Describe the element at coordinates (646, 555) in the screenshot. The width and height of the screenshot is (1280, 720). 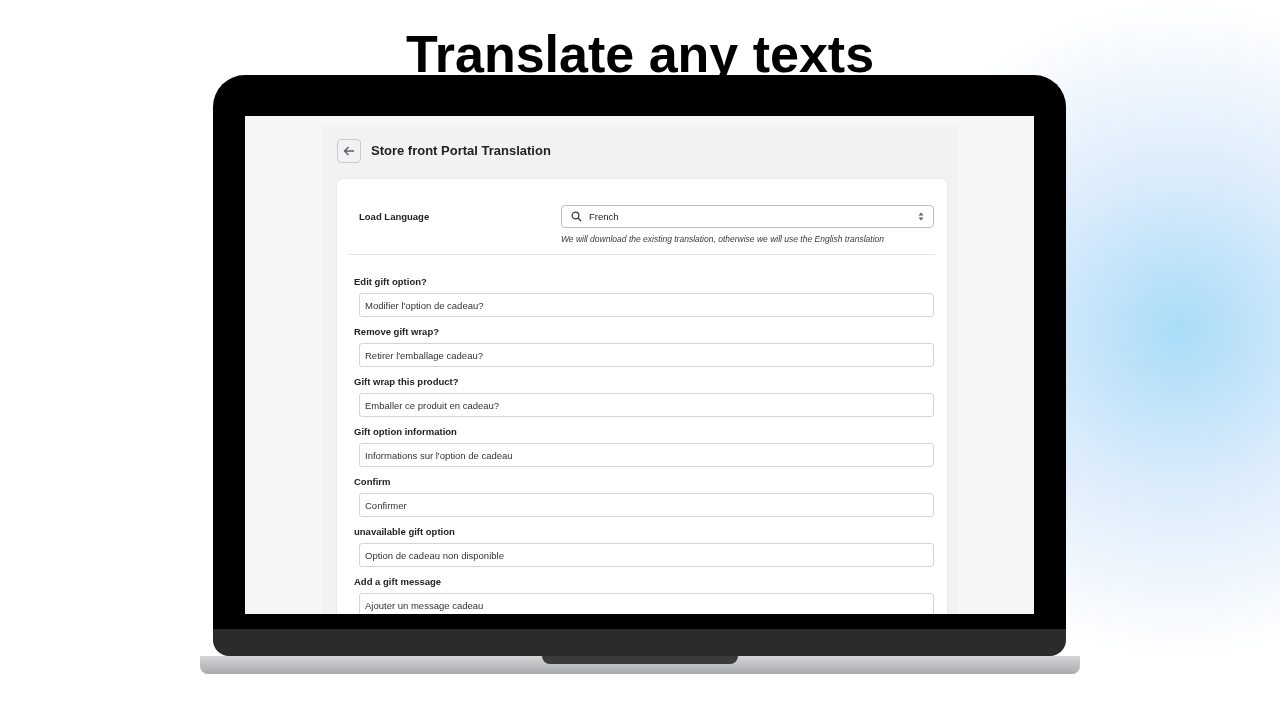
I see `input-field: Option de cadeau non disponible` at that location.